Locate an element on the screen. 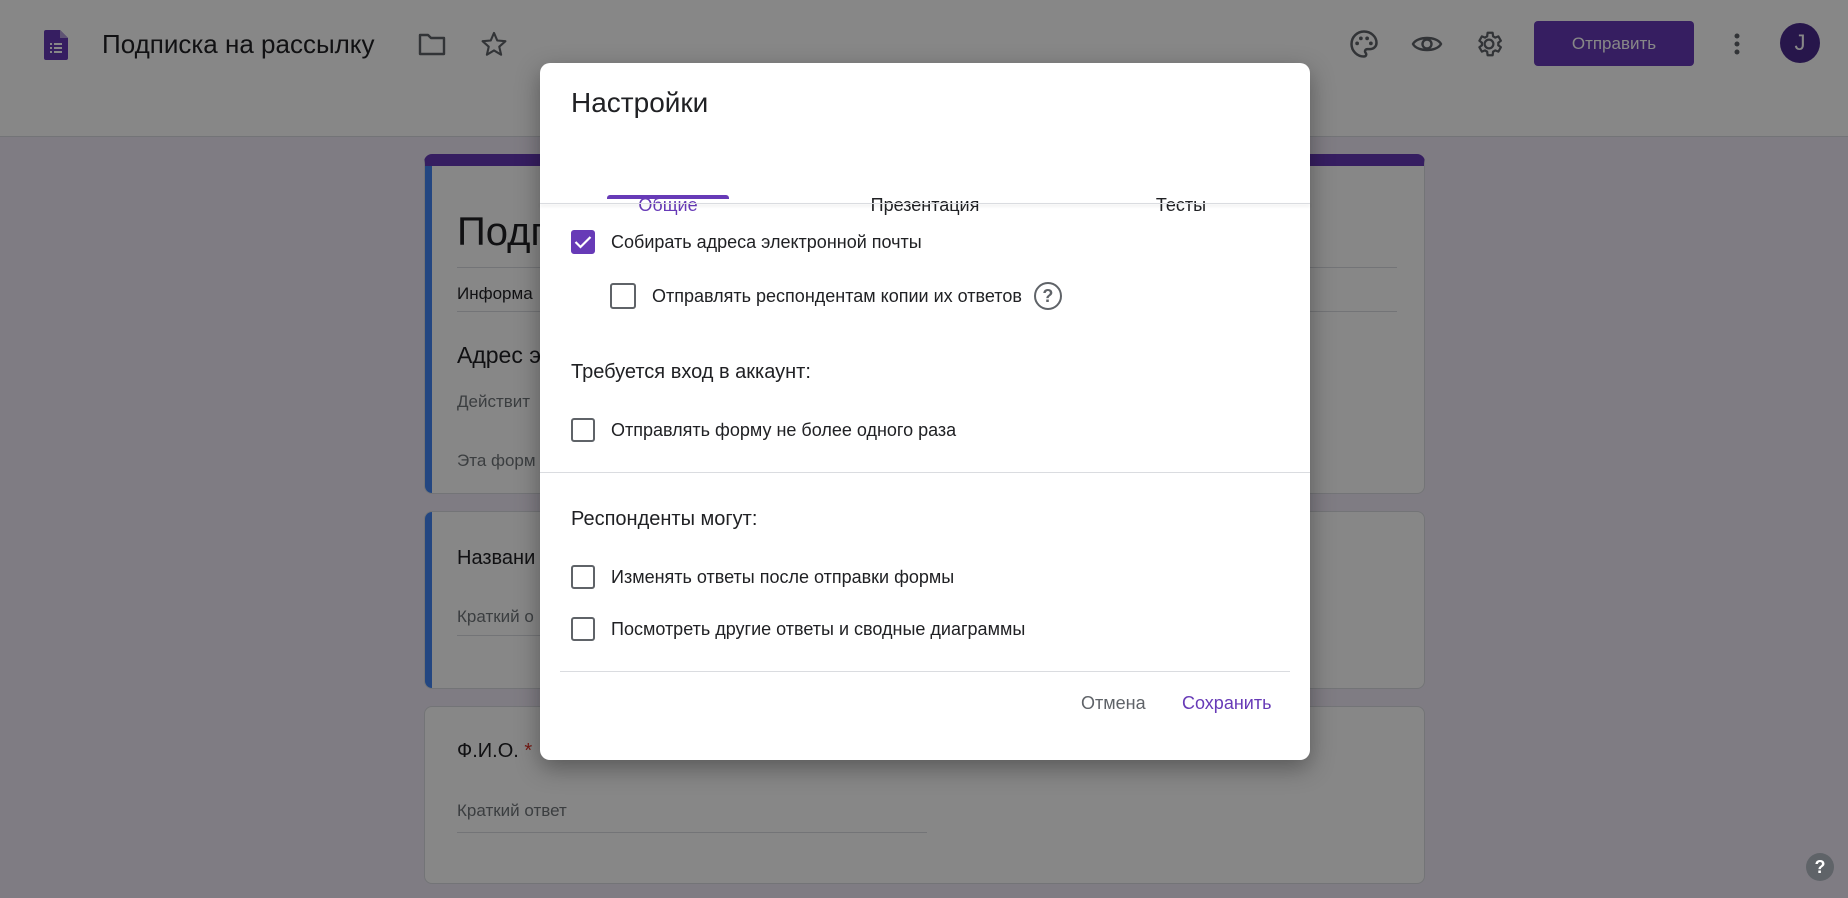  tab-quizzes: Тесты is located at coordinates (1181, 205).